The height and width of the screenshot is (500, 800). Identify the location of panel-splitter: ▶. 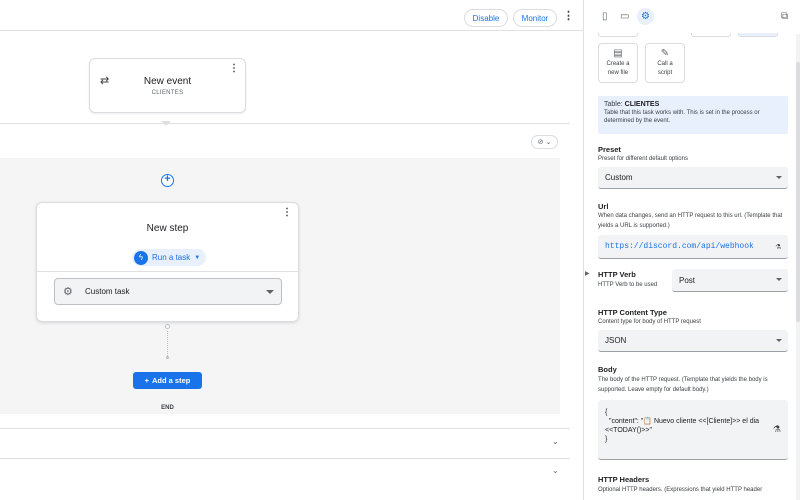
(587, 250).